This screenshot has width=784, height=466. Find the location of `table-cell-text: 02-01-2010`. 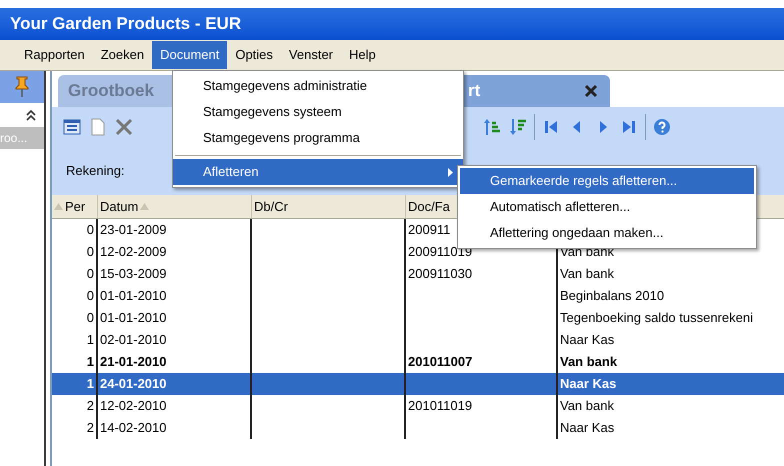

table-cell-text: 02-01-2010 is located at coordinates (133, 340).